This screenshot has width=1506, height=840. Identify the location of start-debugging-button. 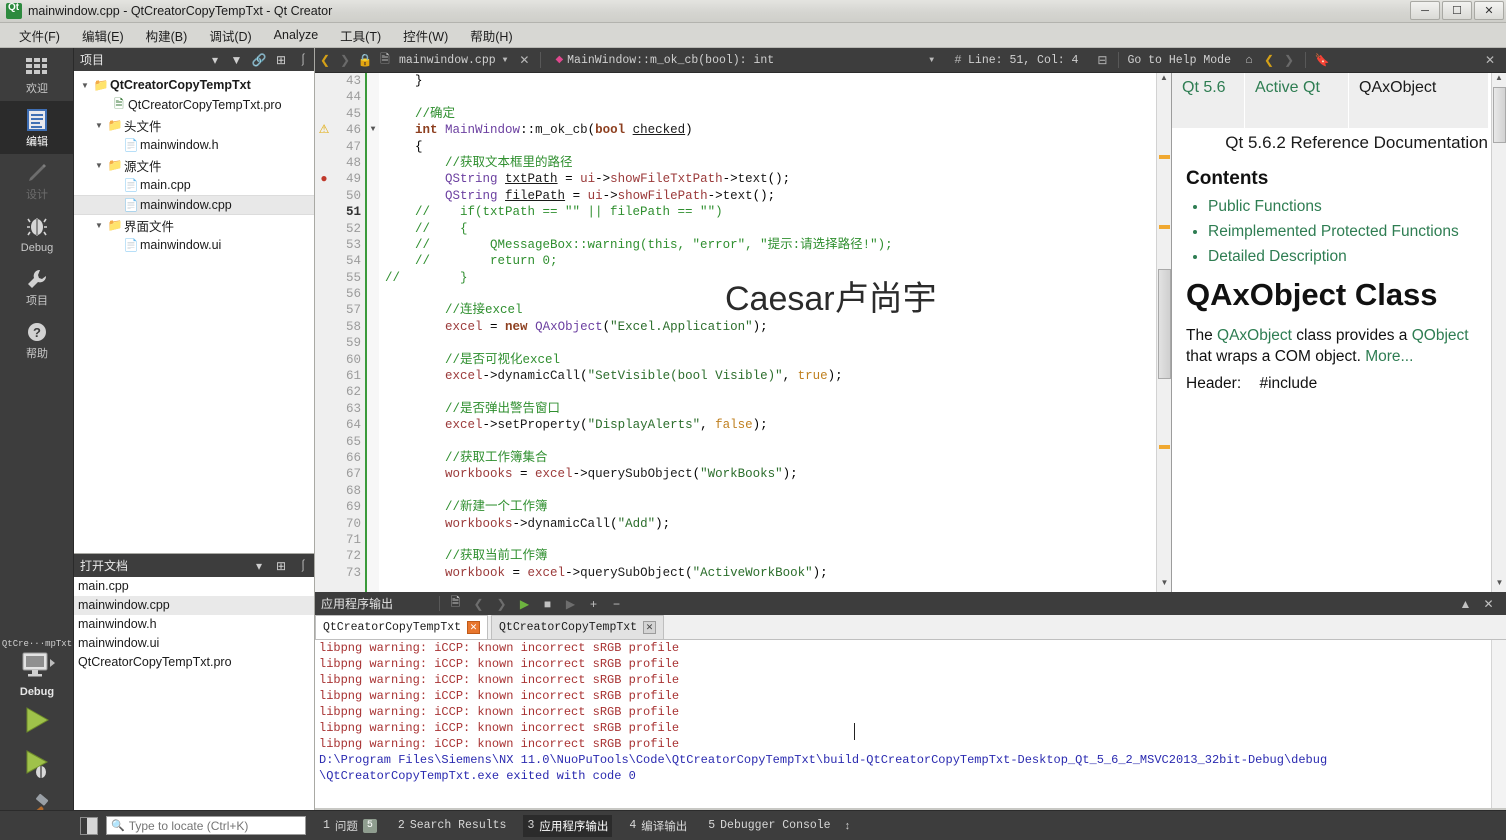
(37, 764).